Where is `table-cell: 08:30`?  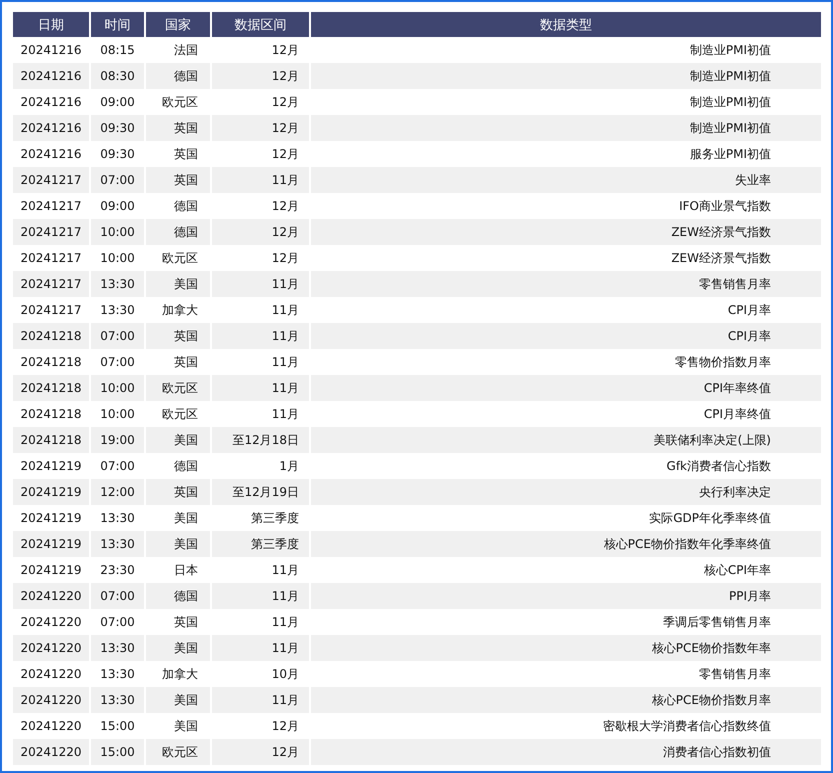
table-cell: 08:30 is located at coordinates (118, 76).